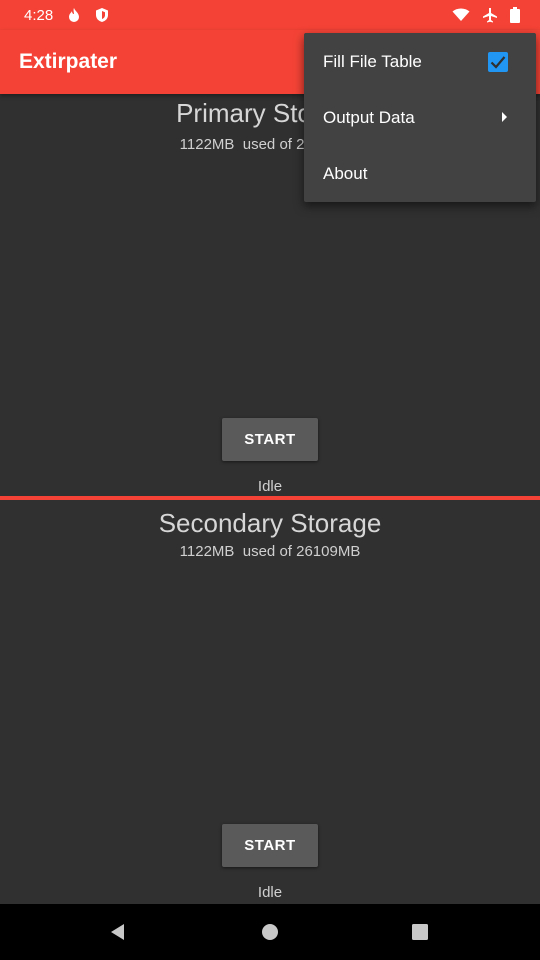 This screenshot has height=960, width=540. What do you see at coordinates (39, 15) in the screenshot?
I see `status-time: 4:28` at bounding box center [39, 15].